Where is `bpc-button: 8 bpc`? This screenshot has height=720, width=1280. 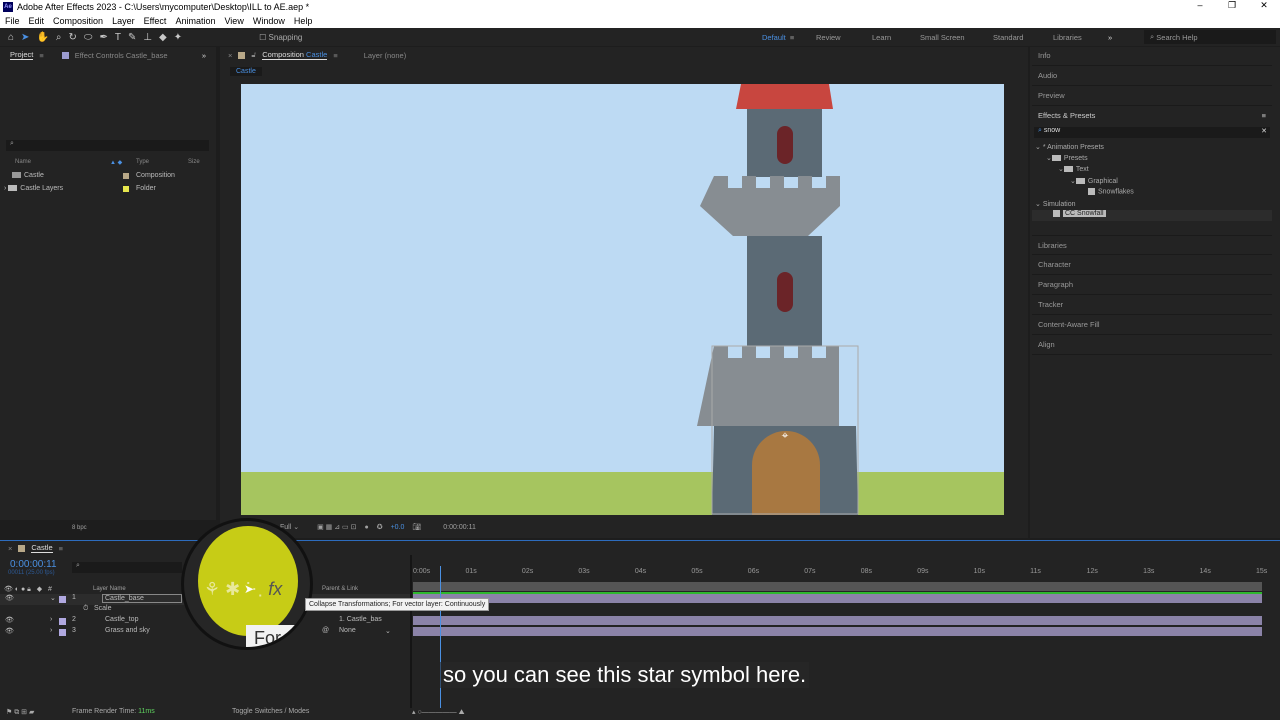 bpc-button: 8 bpc is located at coordinates (79, 528).